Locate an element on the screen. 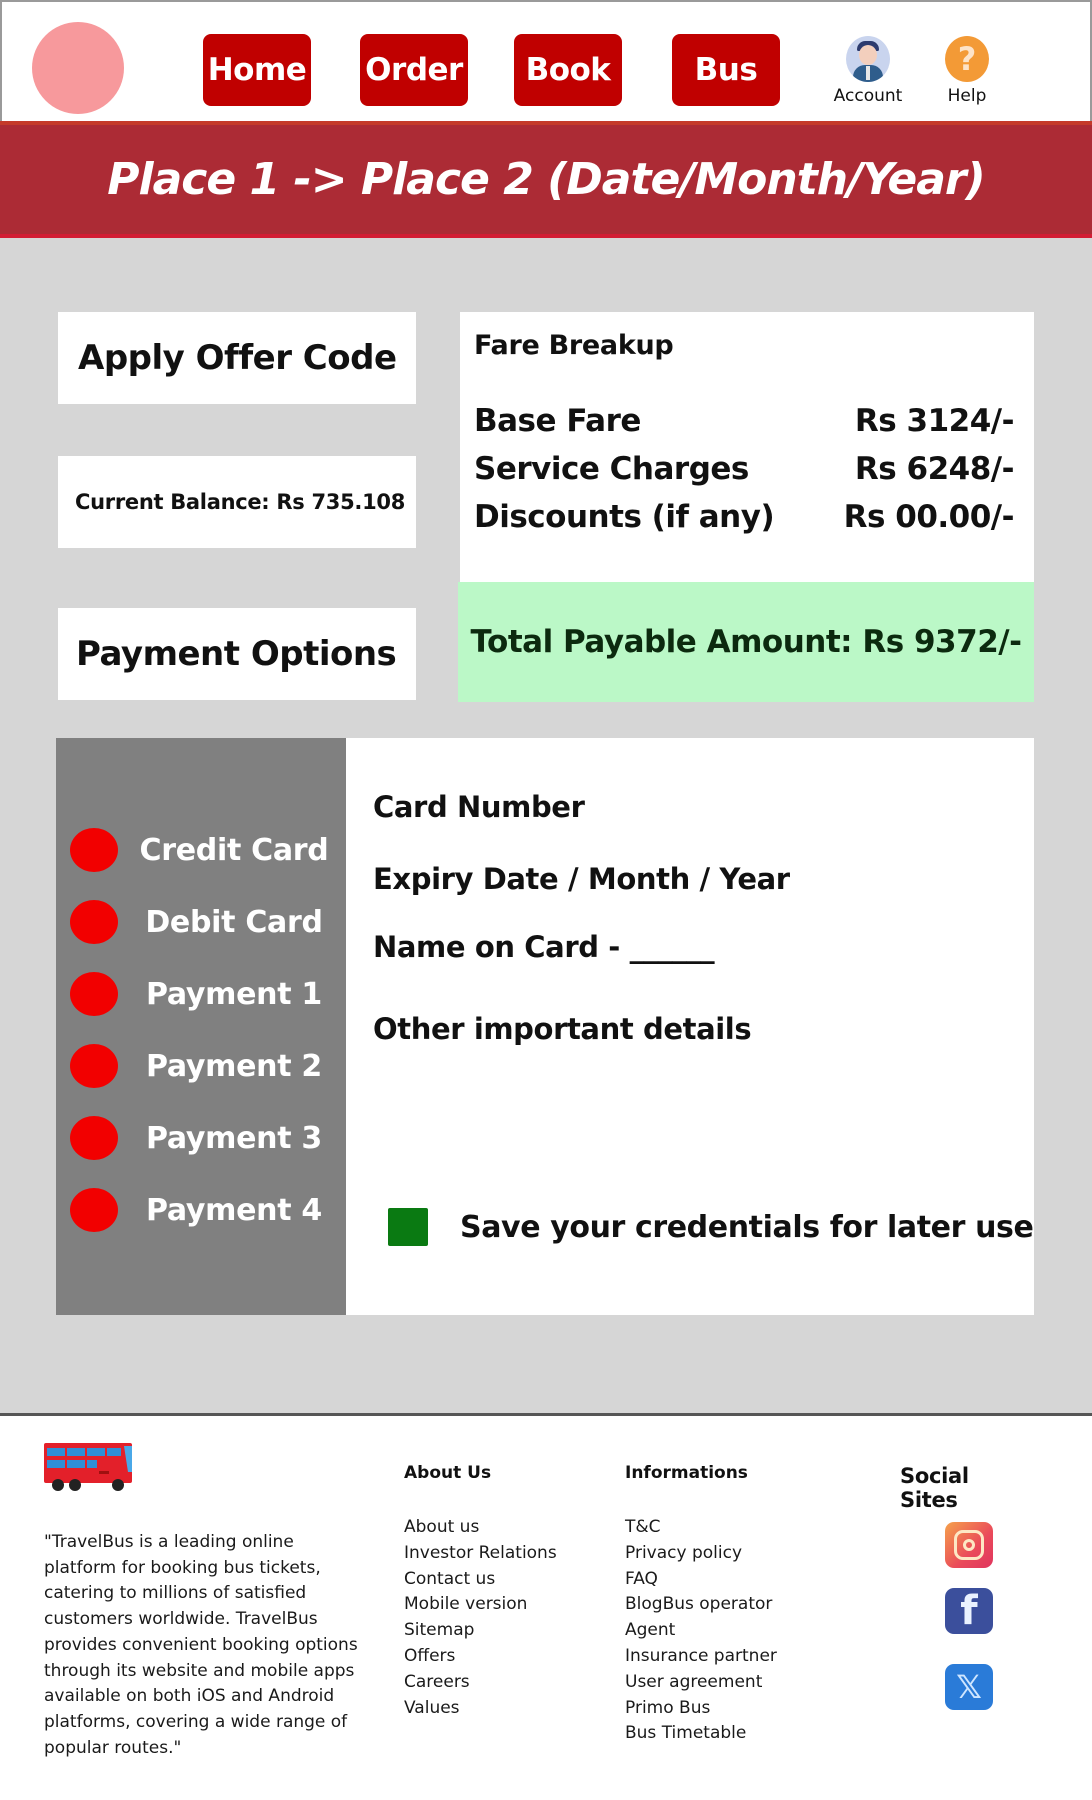 This screenshot has width=1092, height=1800. payment-method-label: Payment 1 is located at coordinates (234, 994).